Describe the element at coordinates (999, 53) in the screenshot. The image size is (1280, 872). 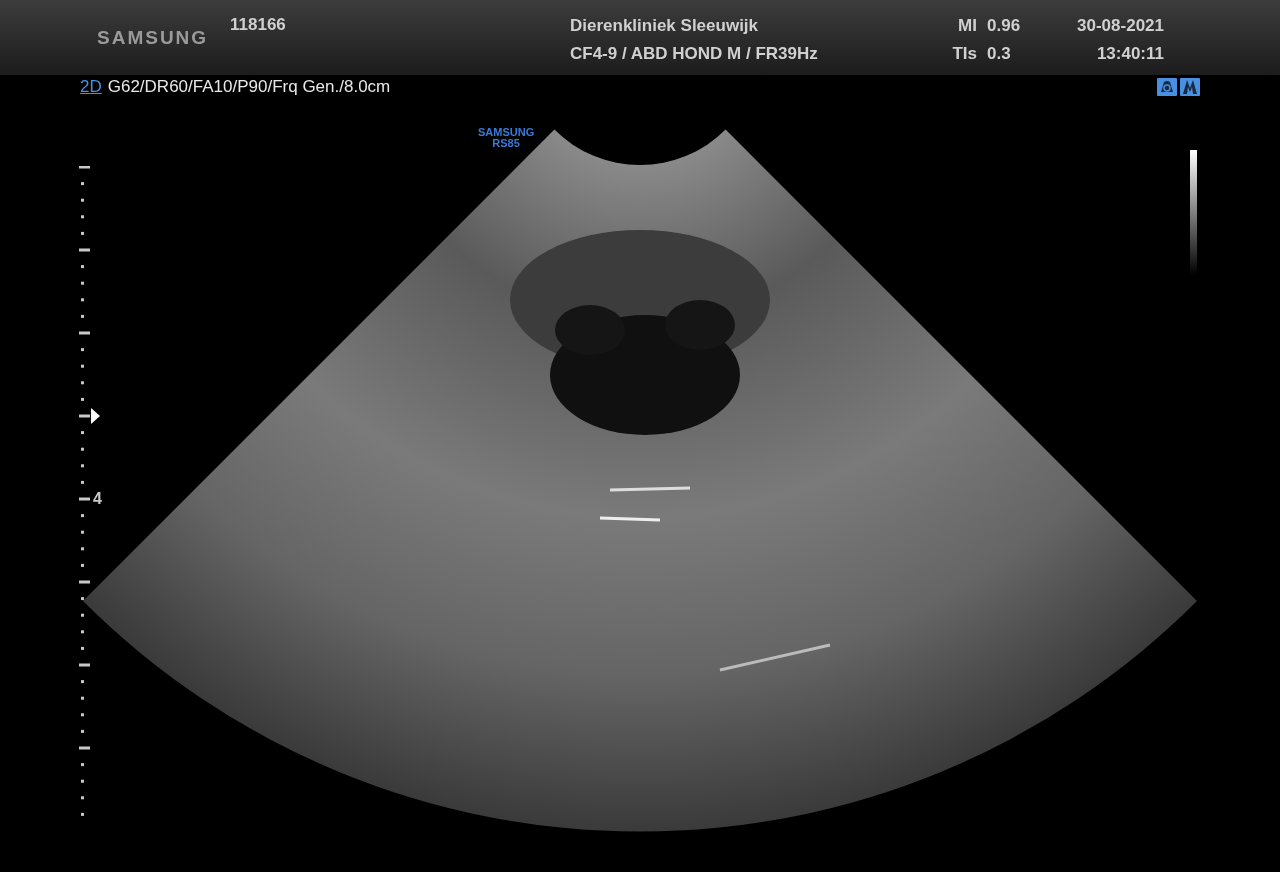
I see `index-value: 0.3` at that location.